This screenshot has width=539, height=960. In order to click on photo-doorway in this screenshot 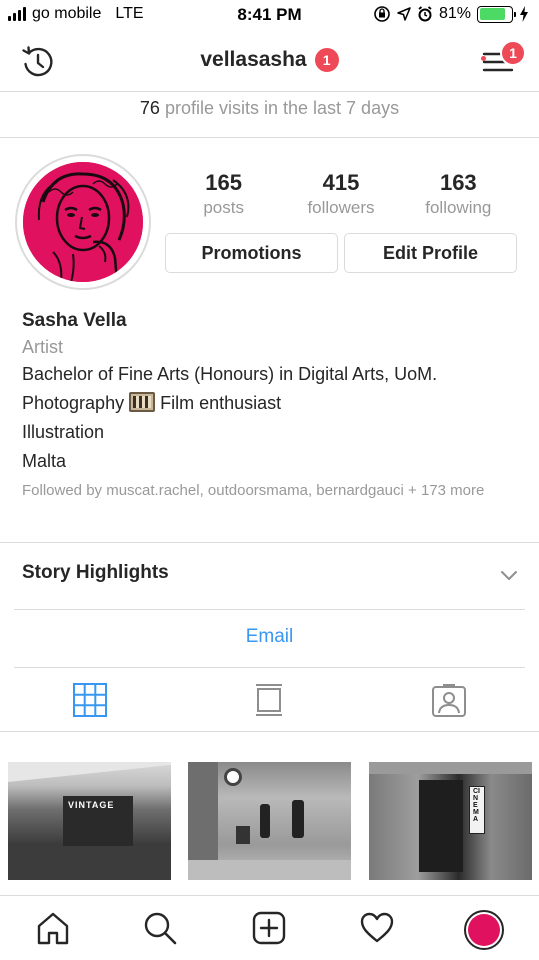, I will do `click(441, 826)`.